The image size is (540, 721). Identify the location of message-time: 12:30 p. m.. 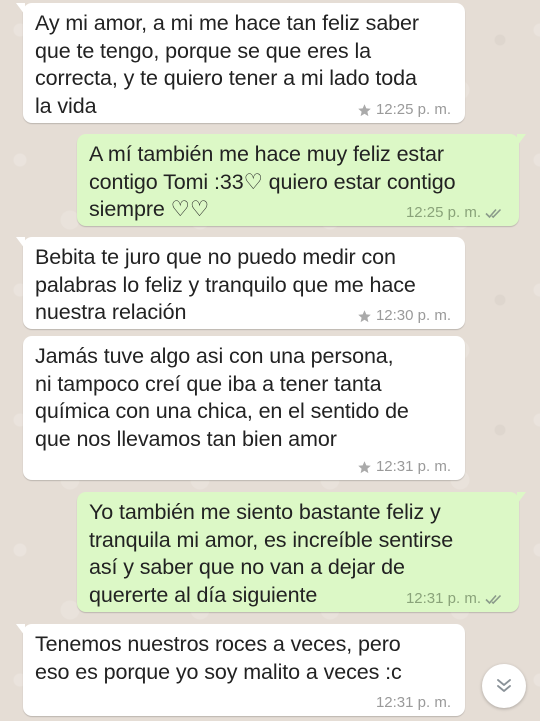
(413, 315).